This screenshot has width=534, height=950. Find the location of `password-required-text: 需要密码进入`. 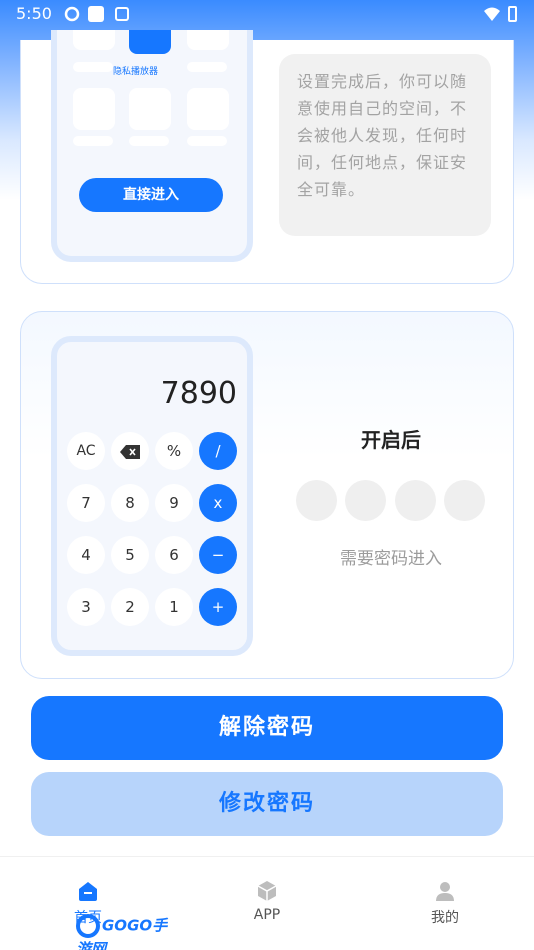

password-required-text: 需要密码进入 is located at coordinates (391, 559).